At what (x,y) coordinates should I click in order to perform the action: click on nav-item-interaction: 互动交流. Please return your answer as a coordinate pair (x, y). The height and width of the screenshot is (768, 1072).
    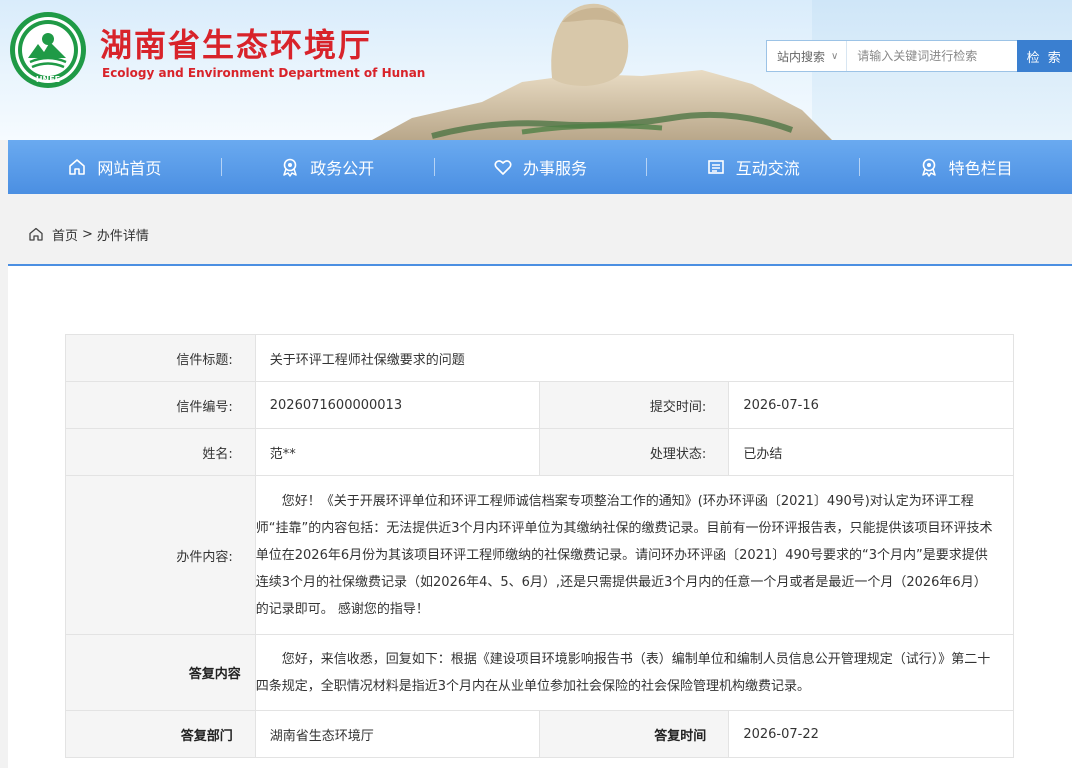
    Looking at the image, I should click on (752, 167).